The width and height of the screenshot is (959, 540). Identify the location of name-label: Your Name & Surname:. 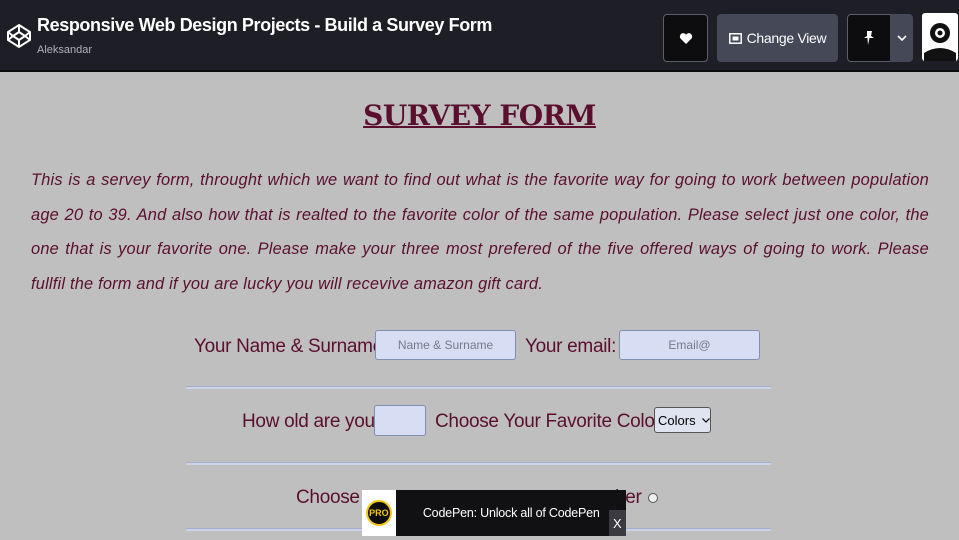
(291, 346).